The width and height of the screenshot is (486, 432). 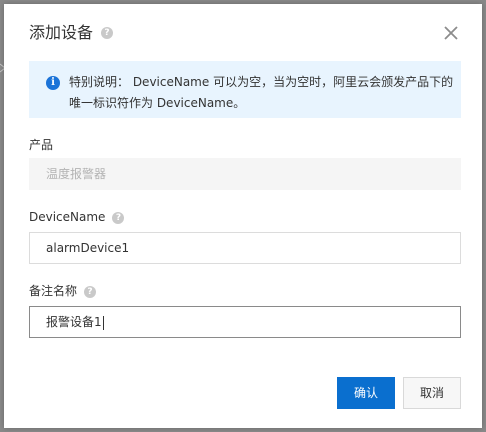 I want to click on text-caret, so click(x=103, y=322).